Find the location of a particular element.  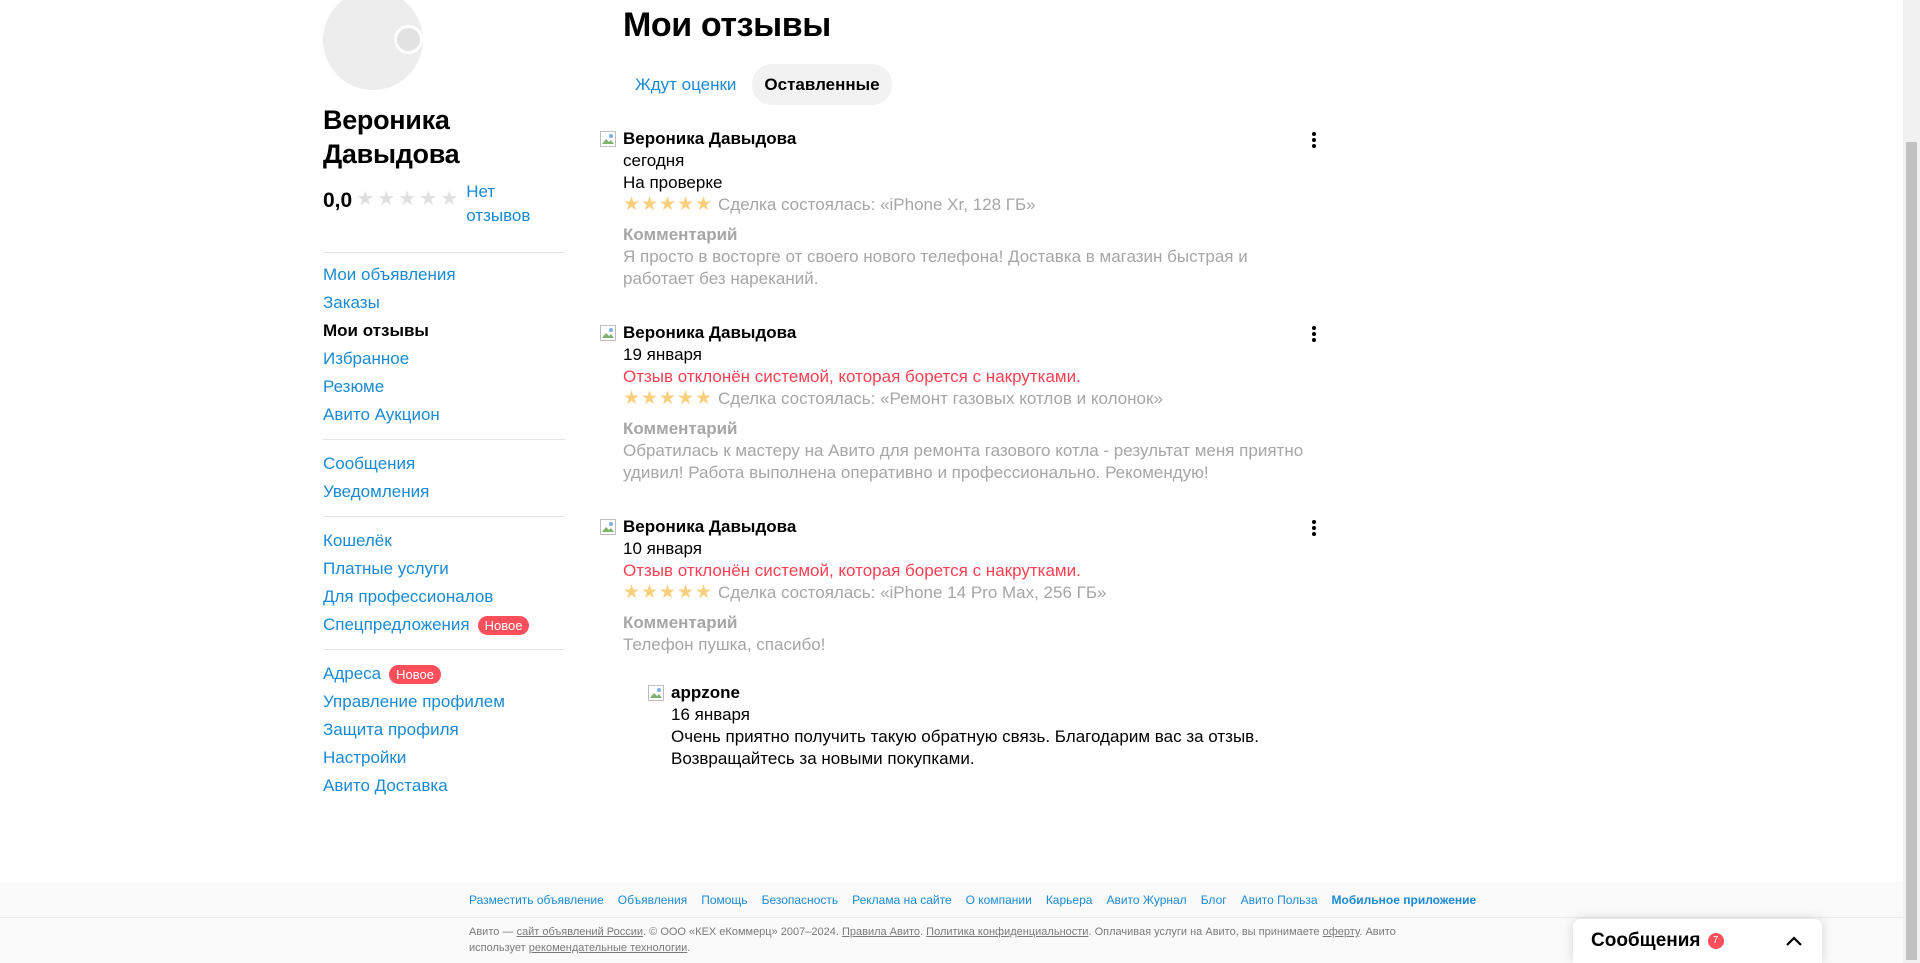

footer-link: Помощь is located at coordinates (724, 900).